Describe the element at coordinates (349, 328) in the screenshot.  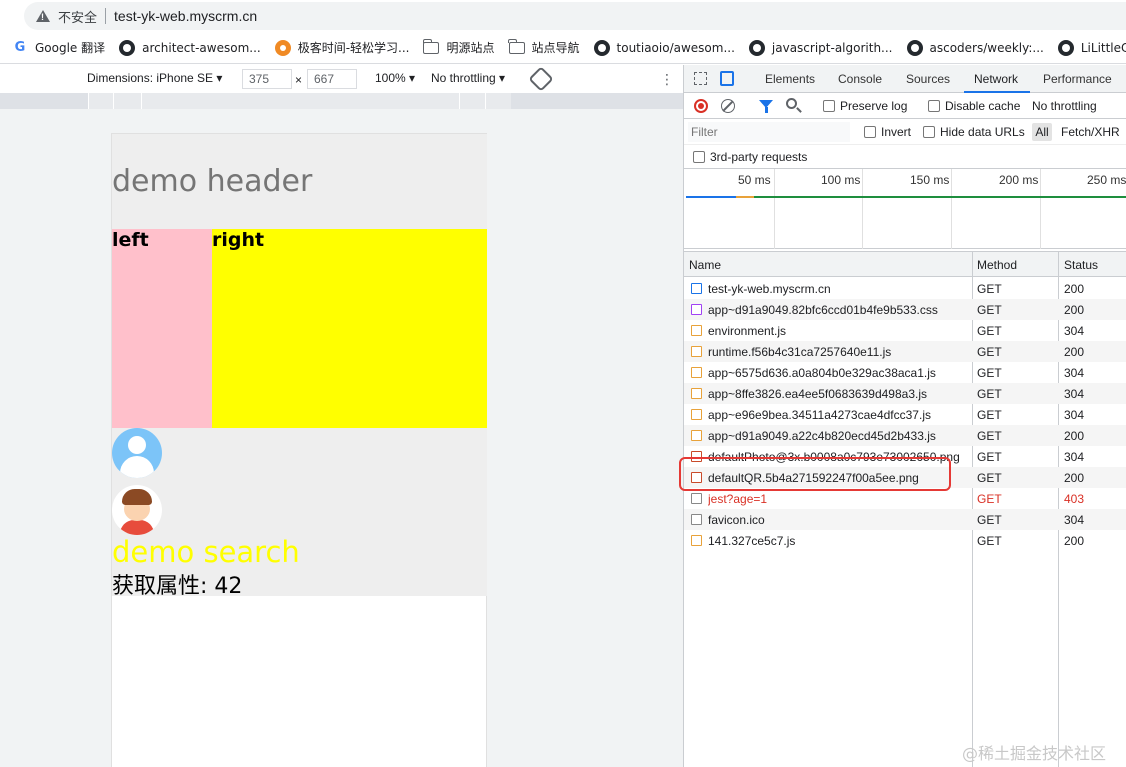
I see `right-panel: right` at that location.